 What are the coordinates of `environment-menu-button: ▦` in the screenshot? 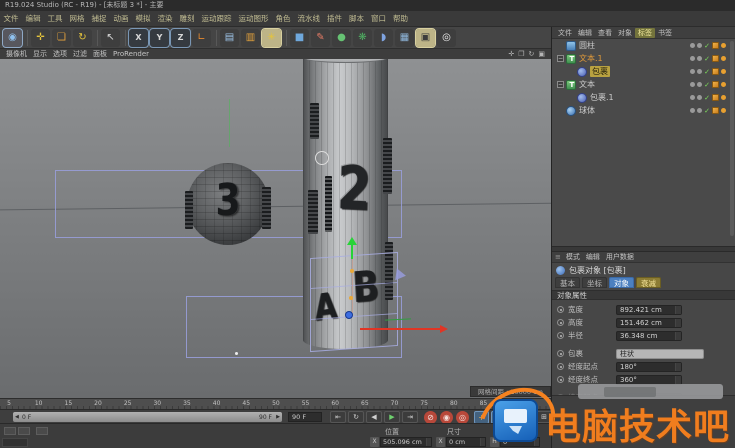 It's located at (404, 37).